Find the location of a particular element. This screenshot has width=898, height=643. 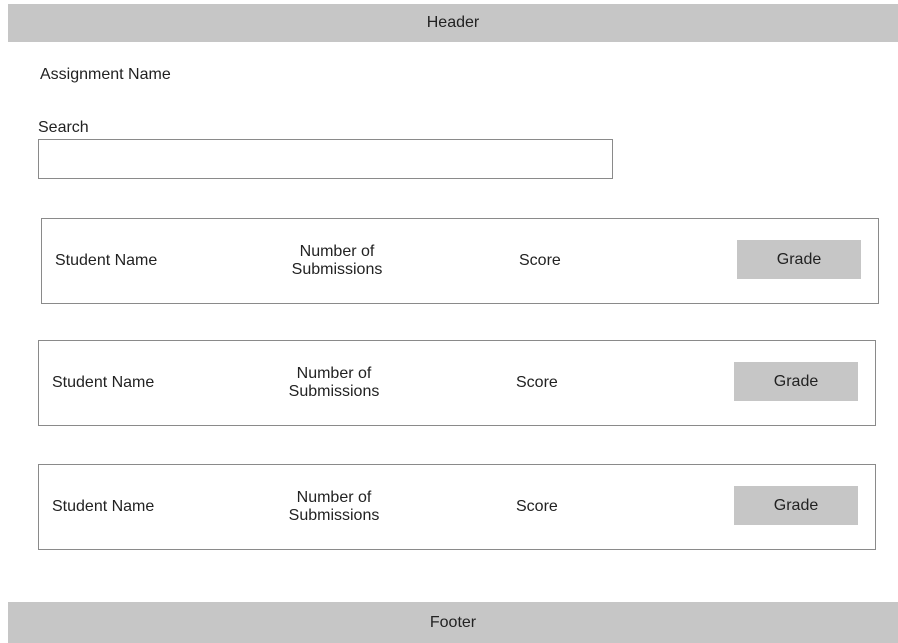

header-title: Header is located at coordinates (453, 22).